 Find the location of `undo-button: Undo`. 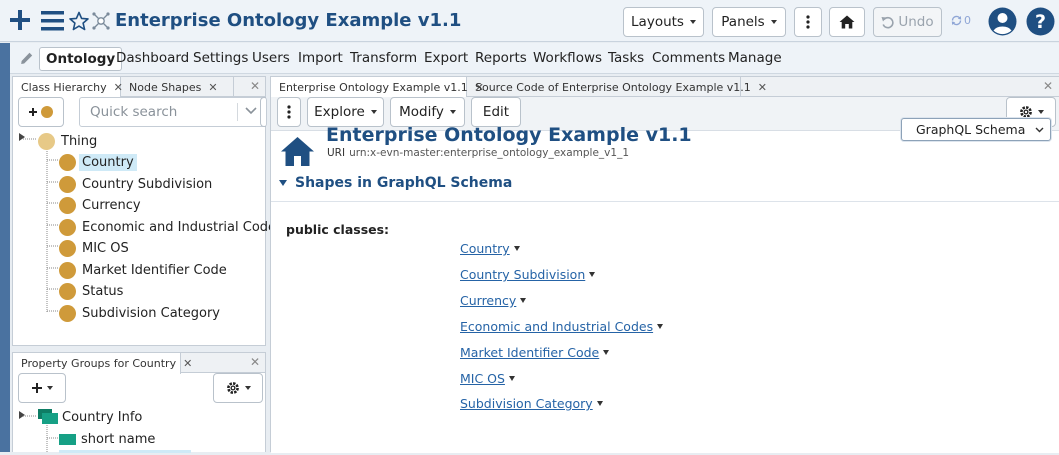

undo-button: Undo is located at coordinates (907, 22).